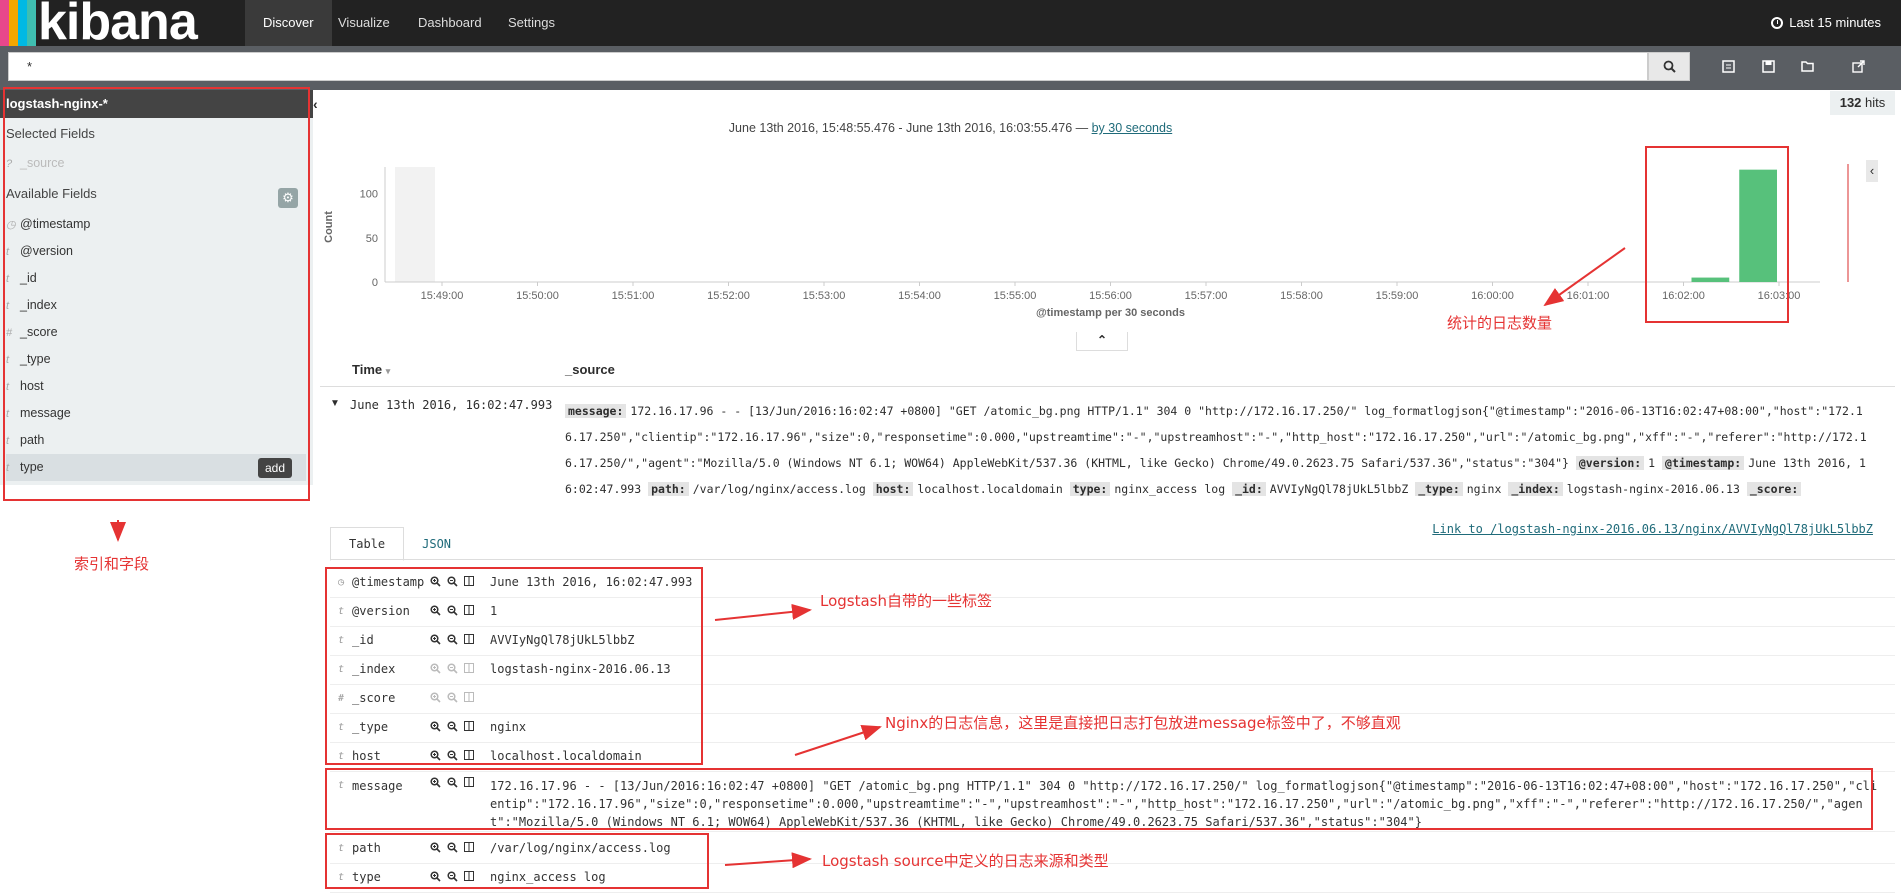  I want to click on row-time: June 13th 2016, 16:02:47.993, so click(451, 405).